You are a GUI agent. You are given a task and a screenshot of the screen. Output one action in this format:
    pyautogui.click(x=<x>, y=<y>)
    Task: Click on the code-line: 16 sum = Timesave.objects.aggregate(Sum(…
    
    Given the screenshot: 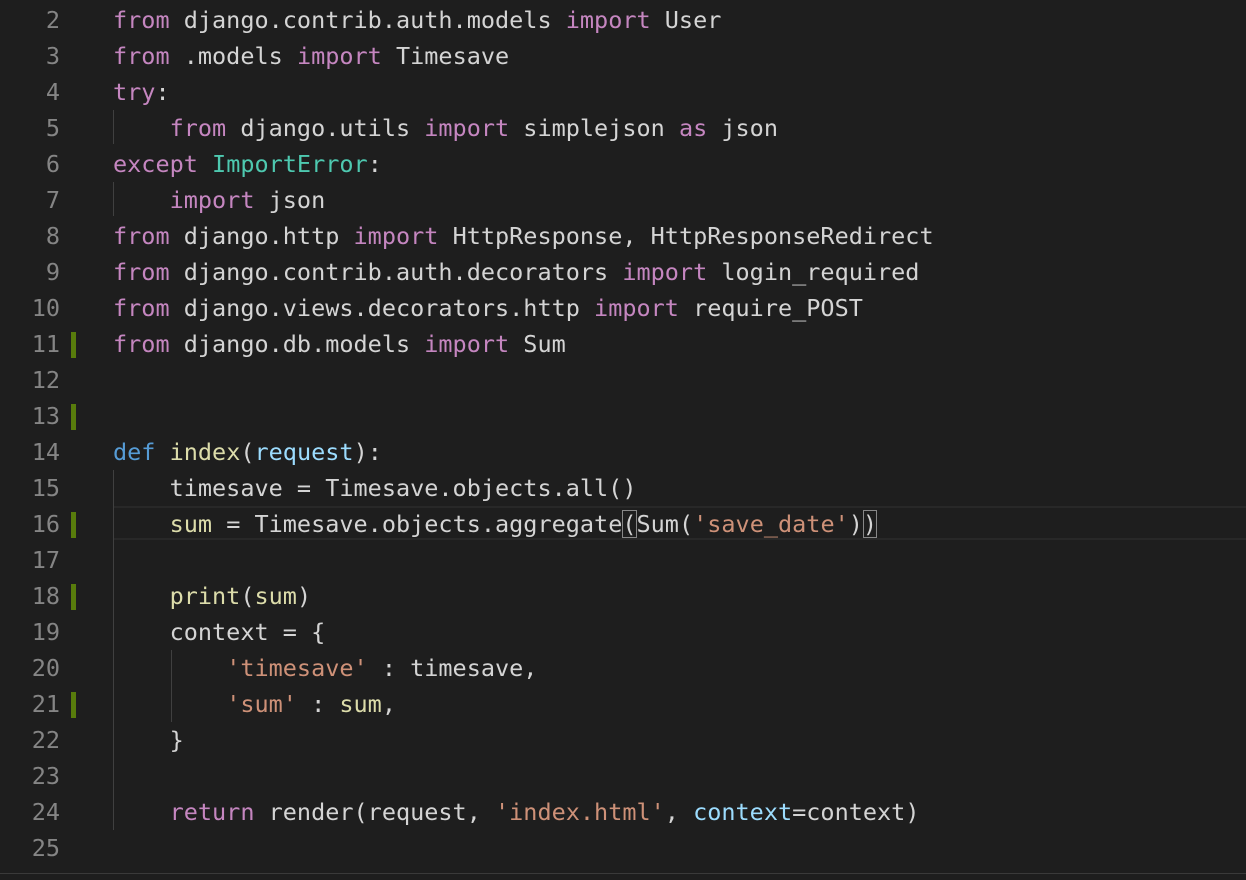 What is the action you would take?
    pyautogui.click(x=623, y=524)
    